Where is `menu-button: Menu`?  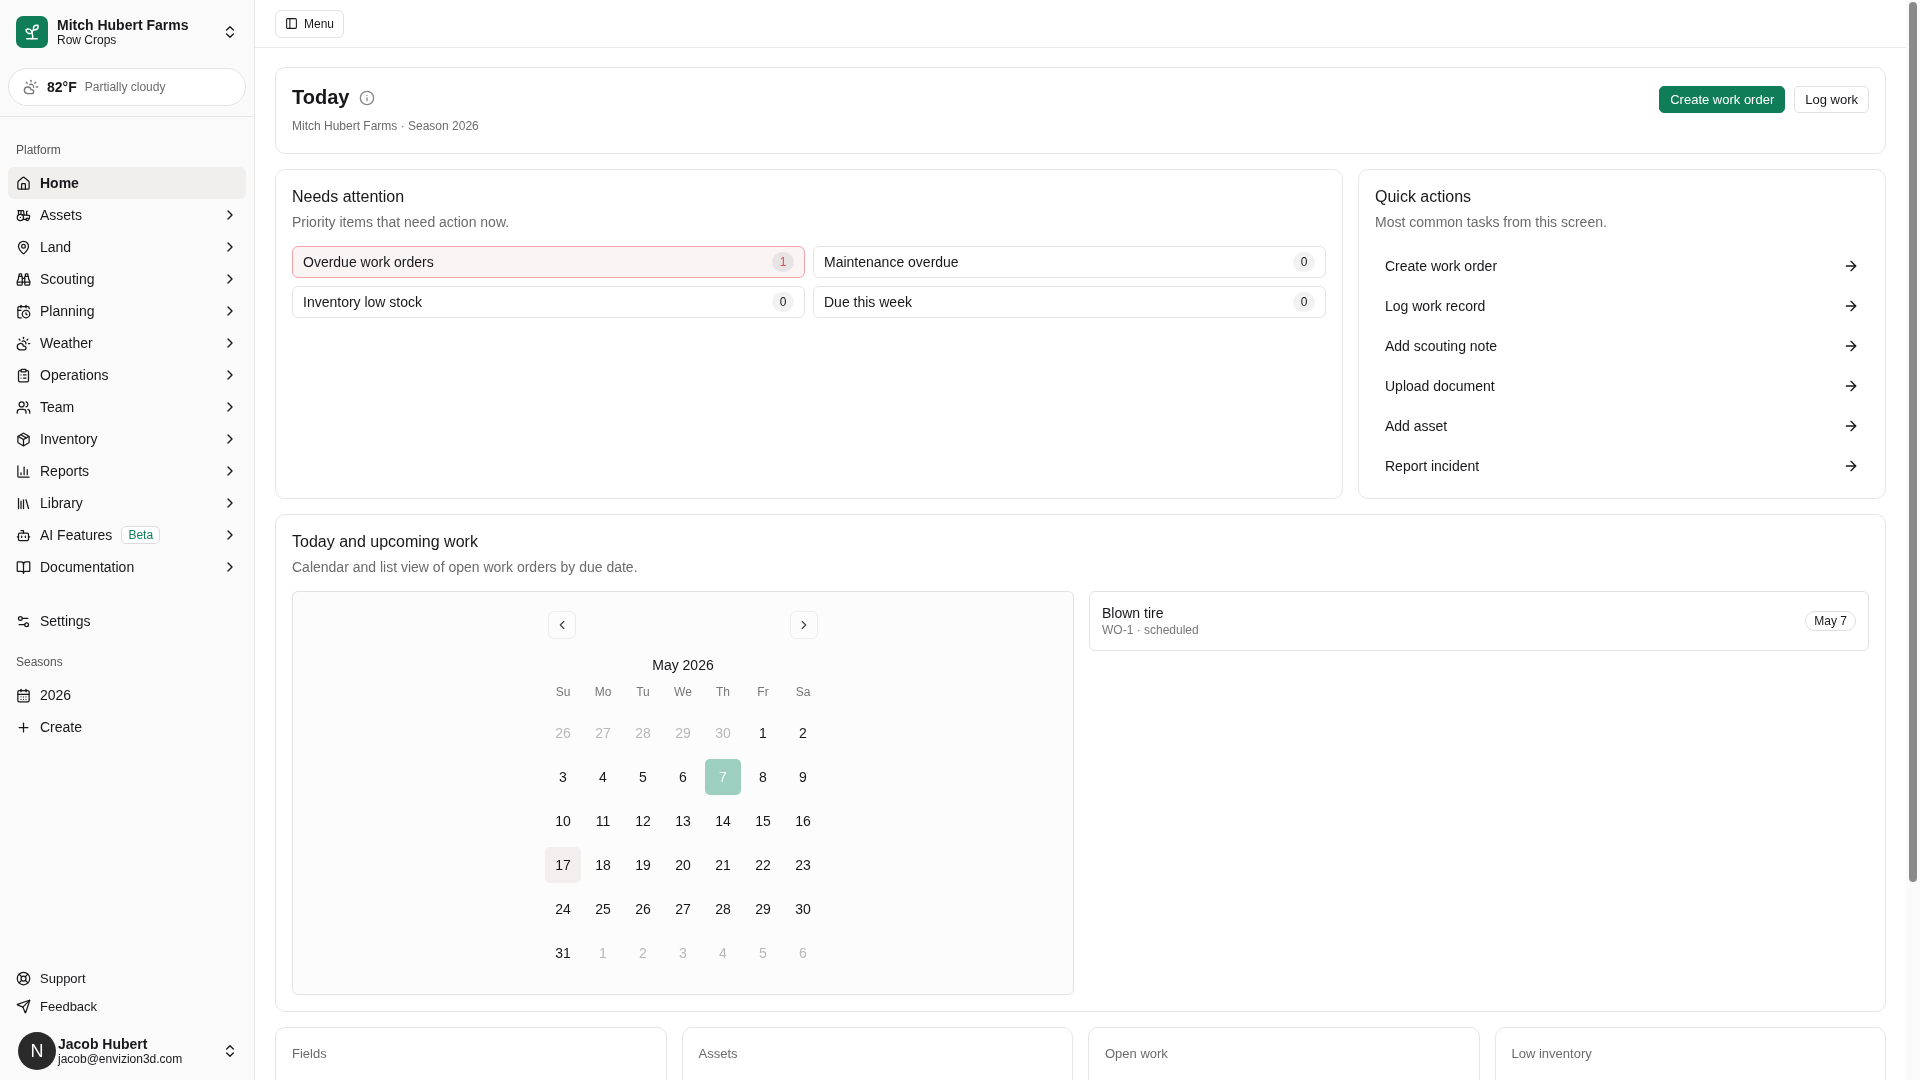
menu-button: Menu is located at coordinates (310, 23).